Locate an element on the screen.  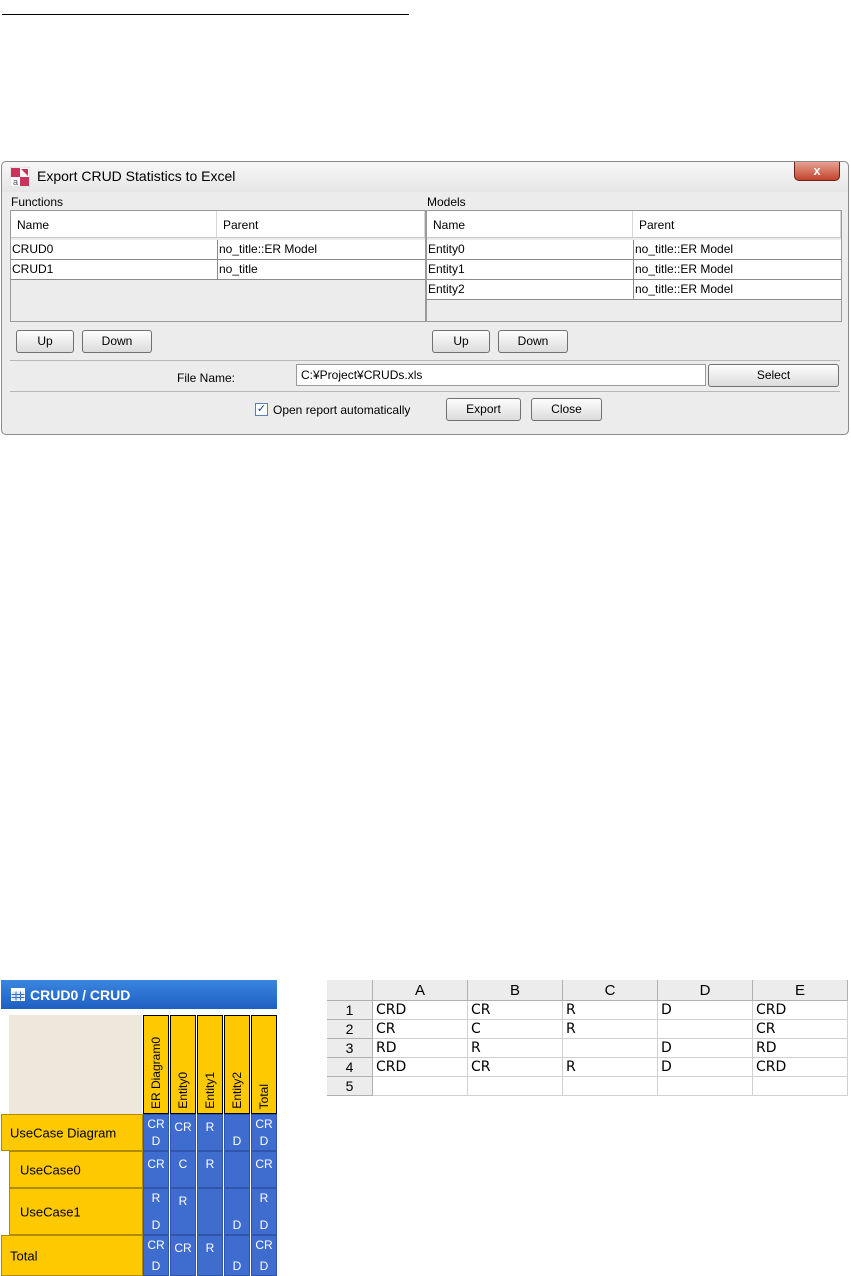
matrix-row-header: UseCase Diagram is located at coordinates (72, 1132).